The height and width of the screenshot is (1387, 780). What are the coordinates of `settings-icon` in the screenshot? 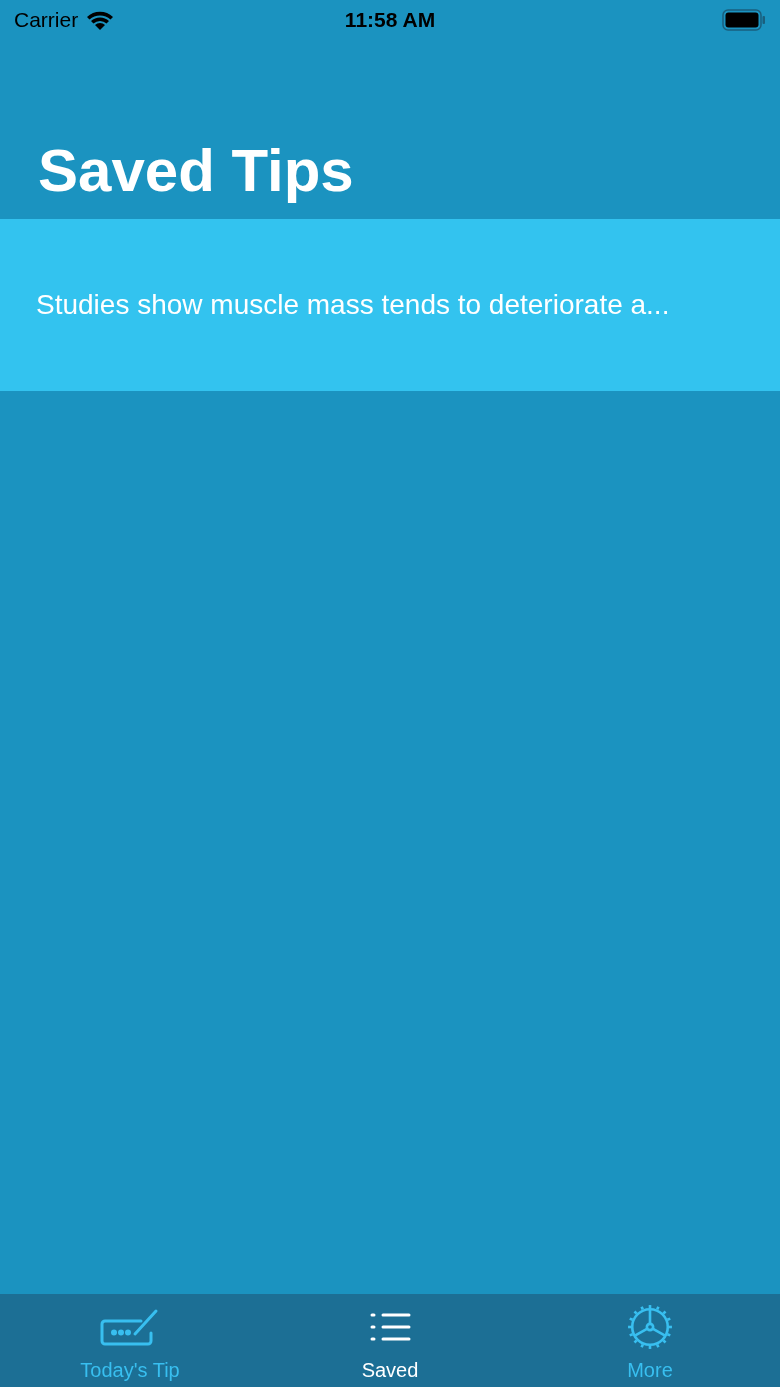 It's located at (650, 1327).